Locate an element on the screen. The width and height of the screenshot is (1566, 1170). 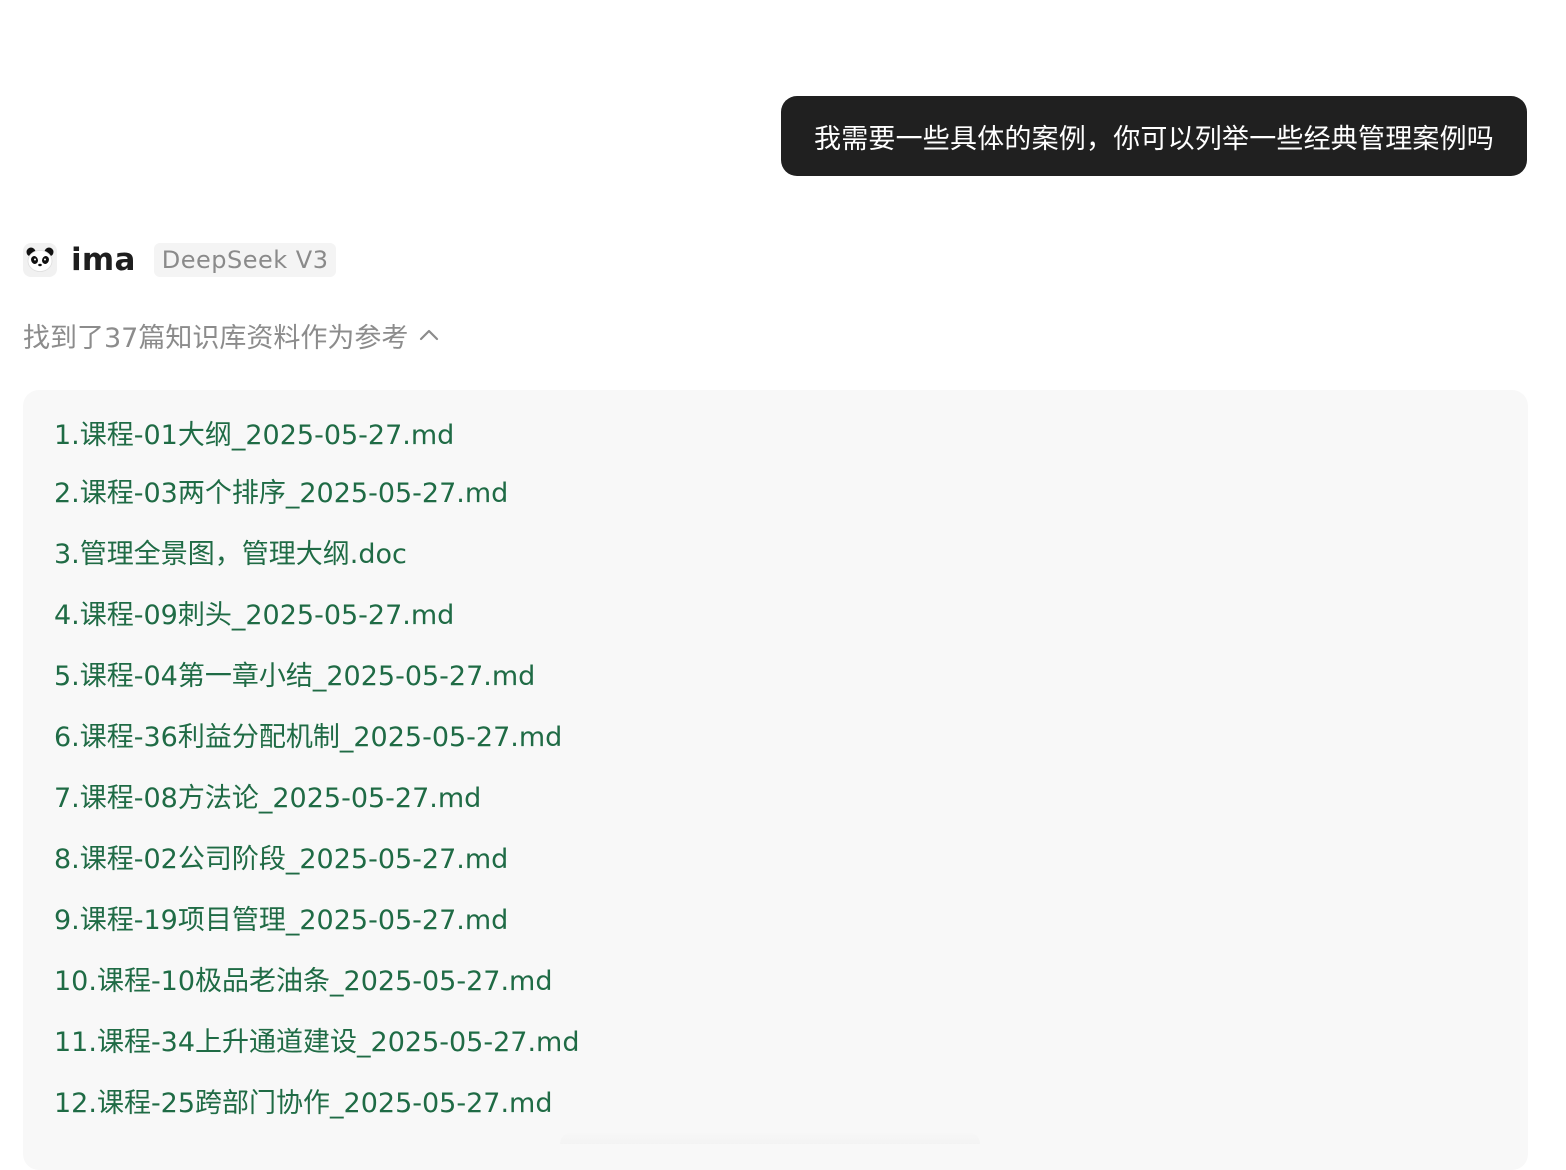
user-message-text: 我需要一些具体的案例，你可以列举一些经典管理案例吗 is located at coordinates (1154, 139).